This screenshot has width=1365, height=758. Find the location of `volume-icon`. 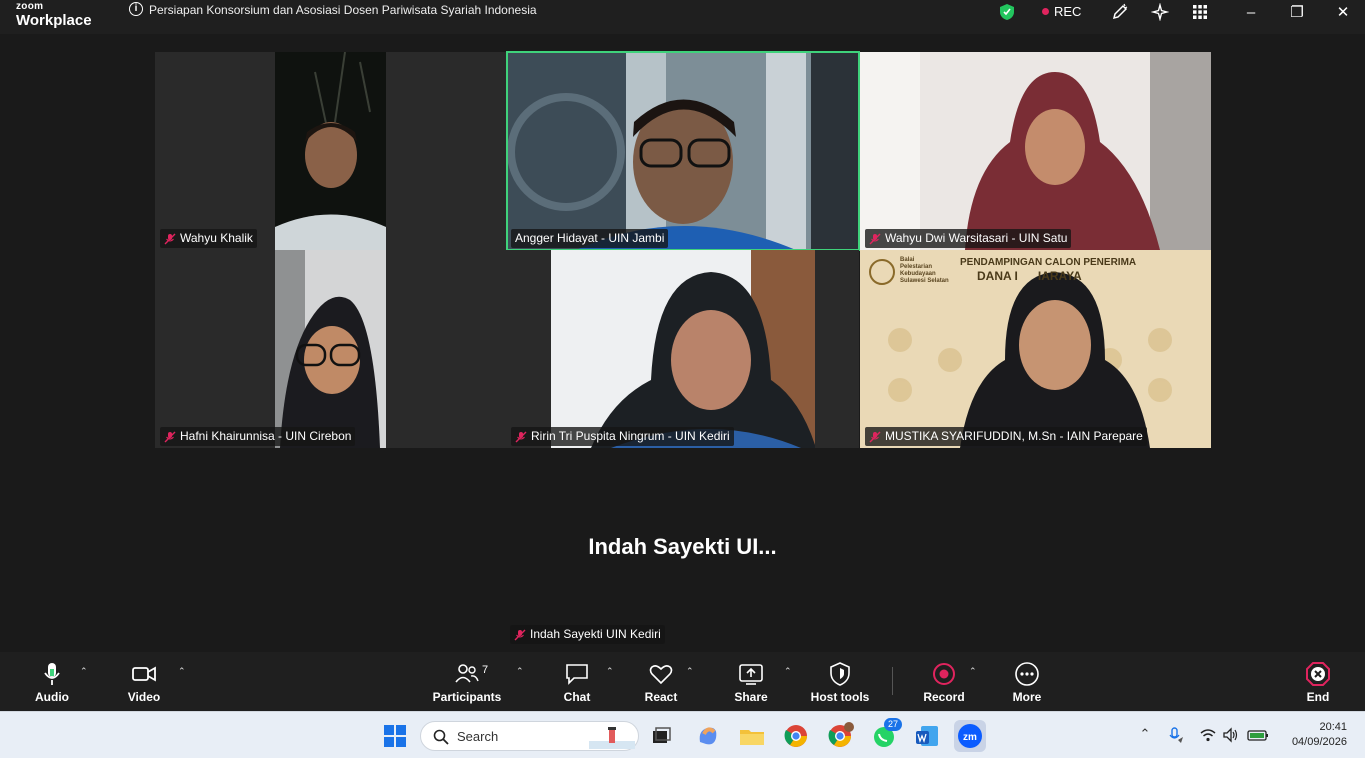

volume-icon is located at coordinates (1231, 735).